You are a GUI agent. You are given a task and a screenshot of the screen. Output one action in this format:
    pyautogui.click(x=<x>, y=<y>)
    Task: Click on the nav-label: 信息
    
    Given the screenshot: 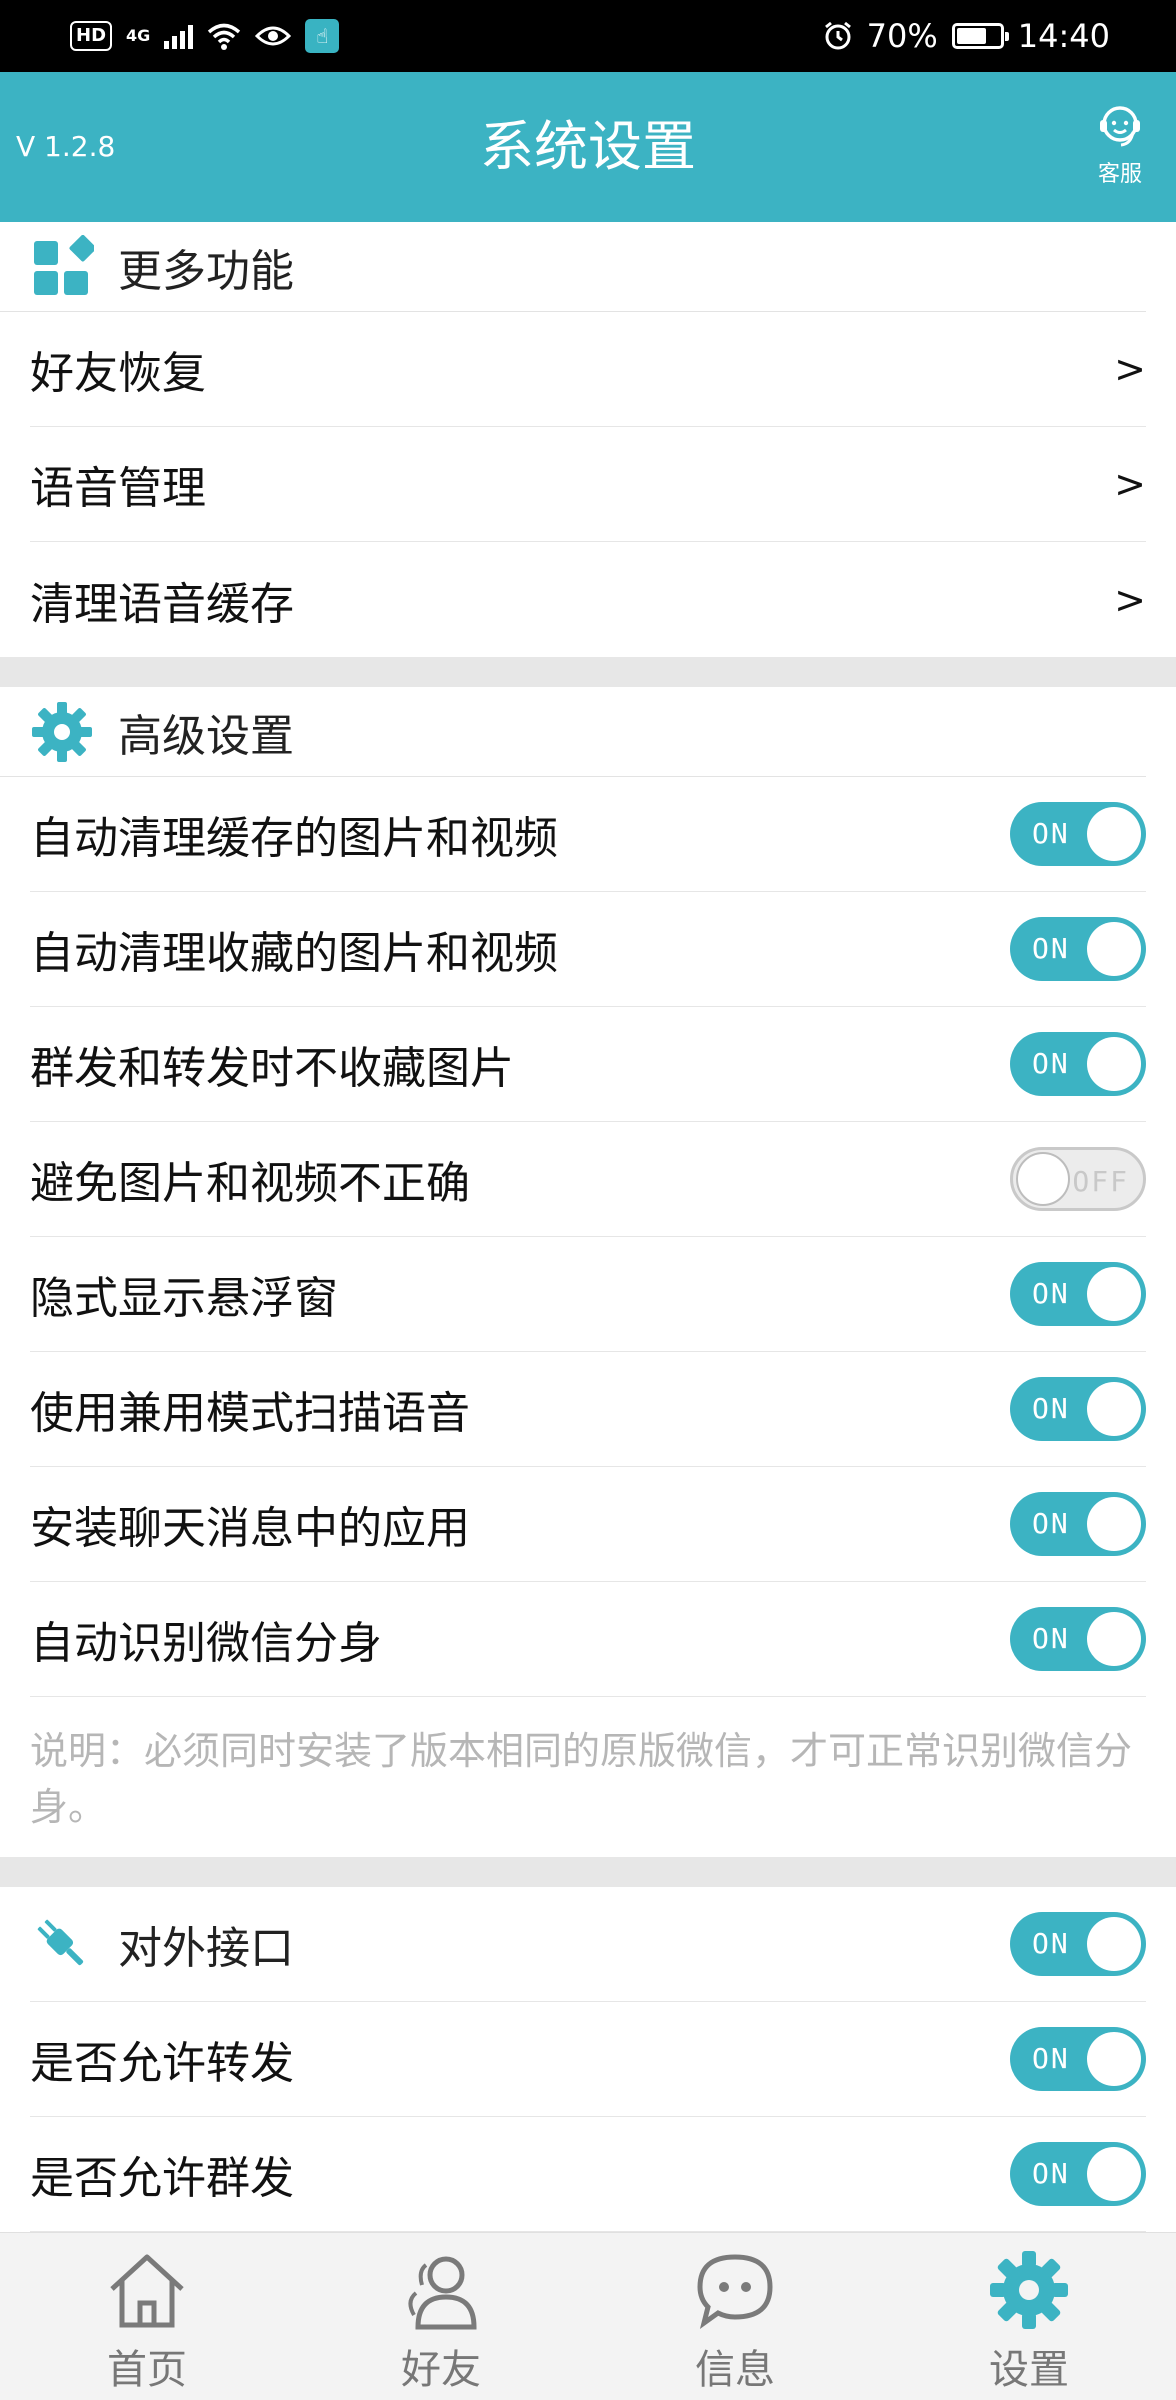 What is the action you would take?
    pyautogui.click(x=735, y=2370)
    